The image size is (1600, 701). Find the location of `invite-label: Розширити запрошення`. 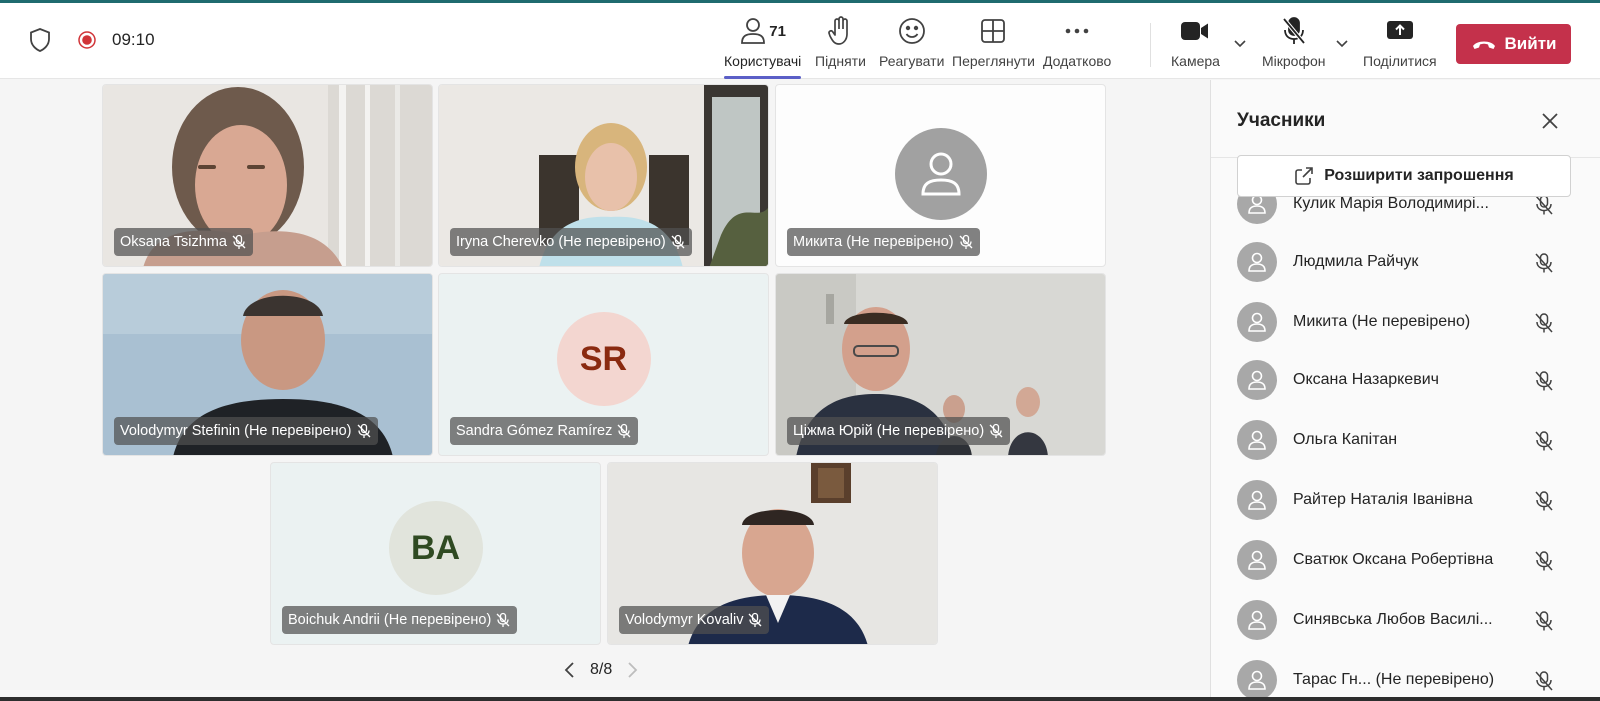

invite-label: Розширити запрошення is located at coordinates (1419, 175).